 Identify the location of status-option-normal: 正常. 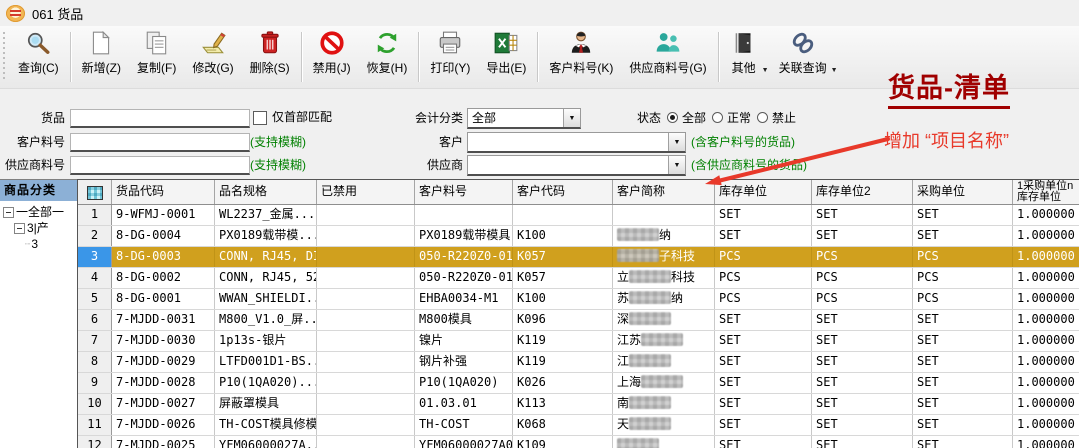
(731, 117).